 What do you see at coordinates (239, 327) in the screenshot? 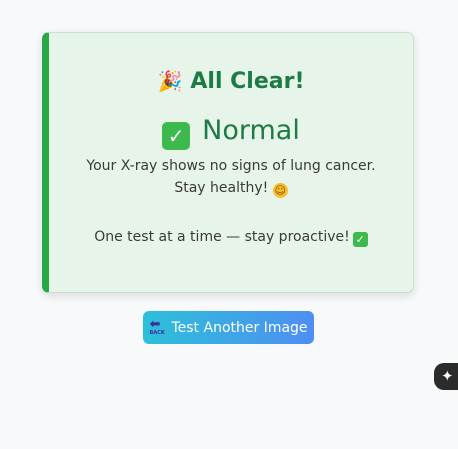
I see `test-another-image-label: Test Another Image` at bounding box center [239, 327].